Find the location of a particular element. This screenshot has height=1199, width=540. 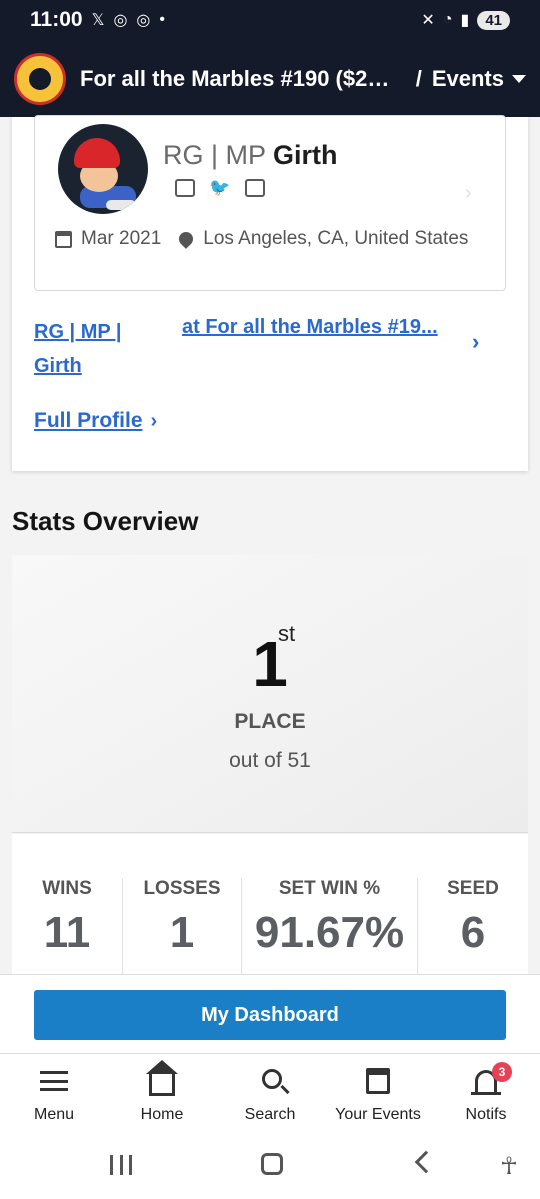

stat-losses: LOSSES 1 is located at coordinates (182, 926).